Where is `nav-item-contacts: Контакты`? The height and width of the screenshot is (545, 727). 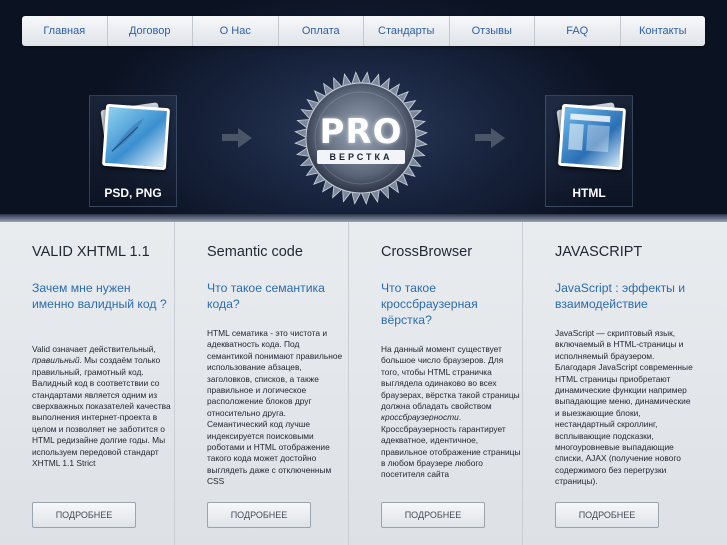
nav-item-contacts: Контакты is located at coordinates (663, 31).